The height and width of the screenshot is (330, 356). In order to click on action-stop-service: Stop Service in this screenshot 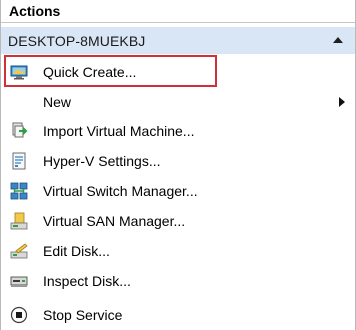, I will do `click(178, 315)`.